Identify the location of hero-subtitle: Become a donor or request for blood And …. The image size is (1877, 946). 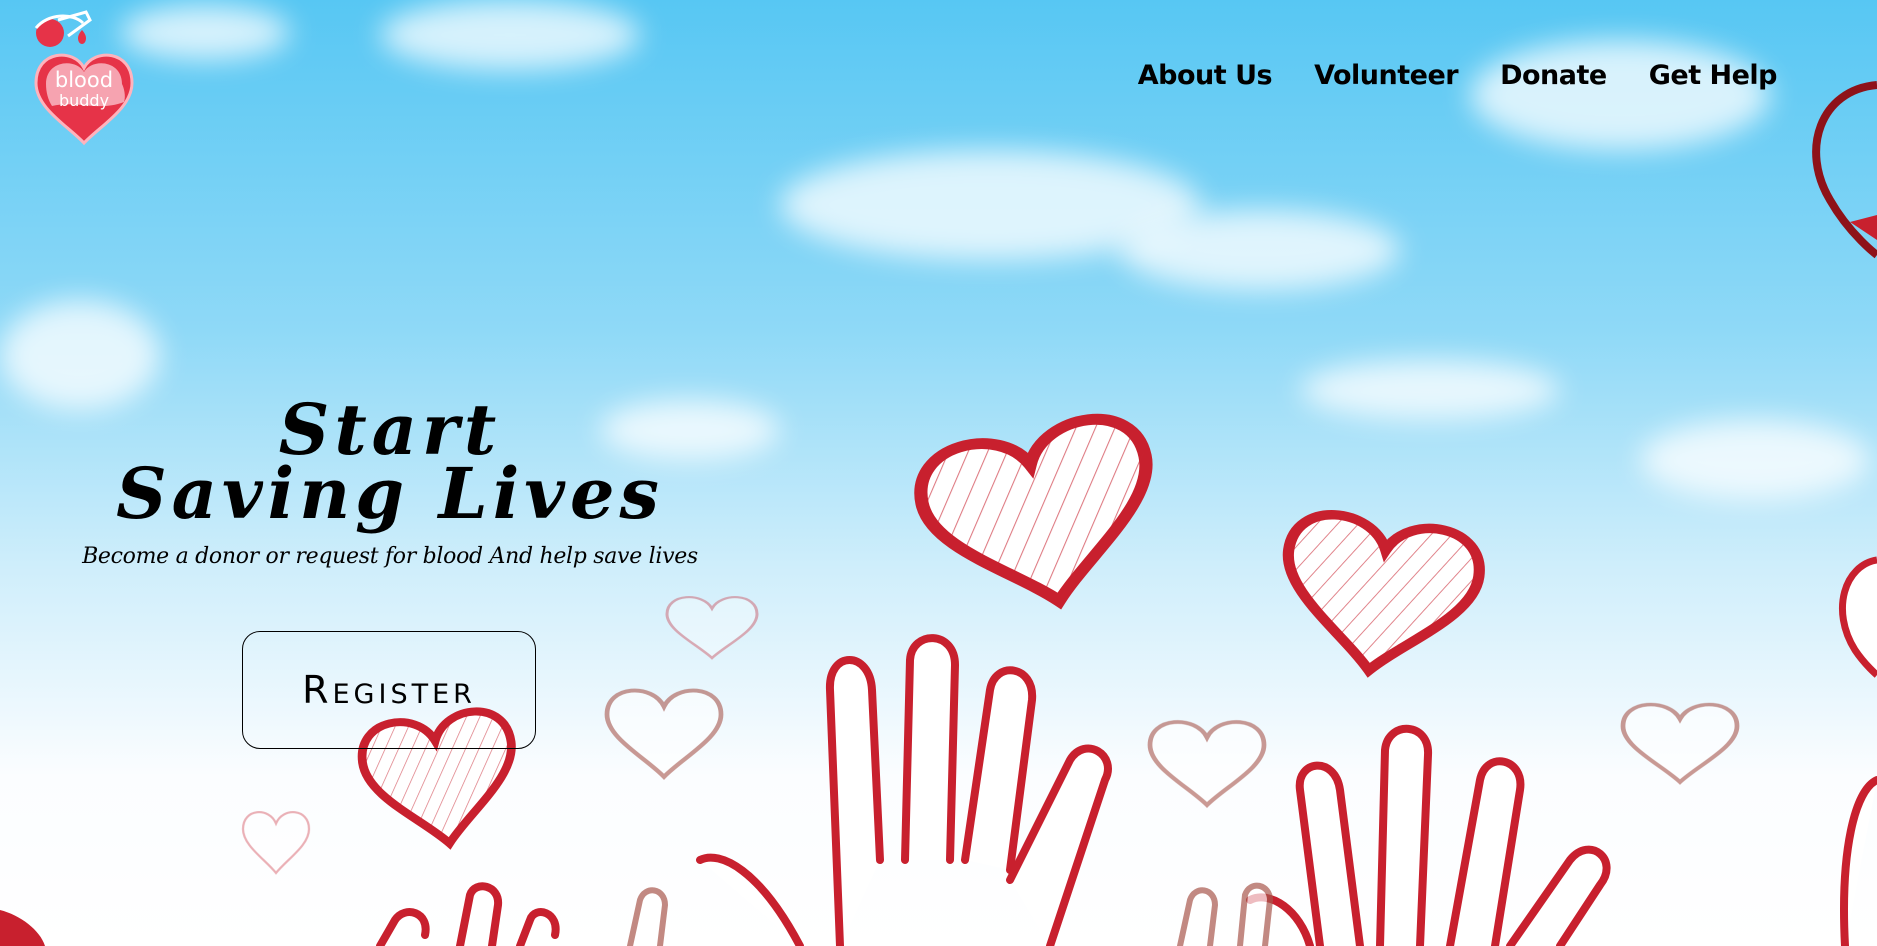
(390, 556).